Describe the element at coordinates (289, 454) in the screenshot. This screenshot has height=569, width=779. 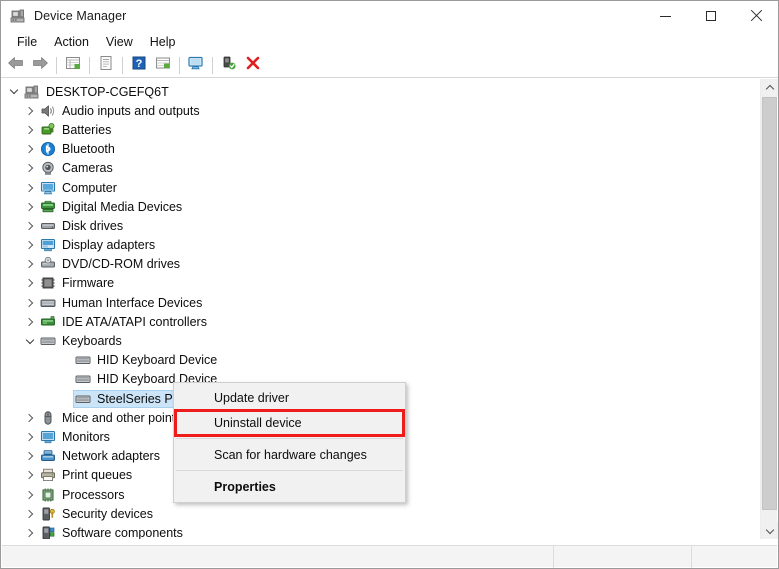
I see `context-menu-item-scan-for-hardware-changes: Scan for hardware changes` at that location.